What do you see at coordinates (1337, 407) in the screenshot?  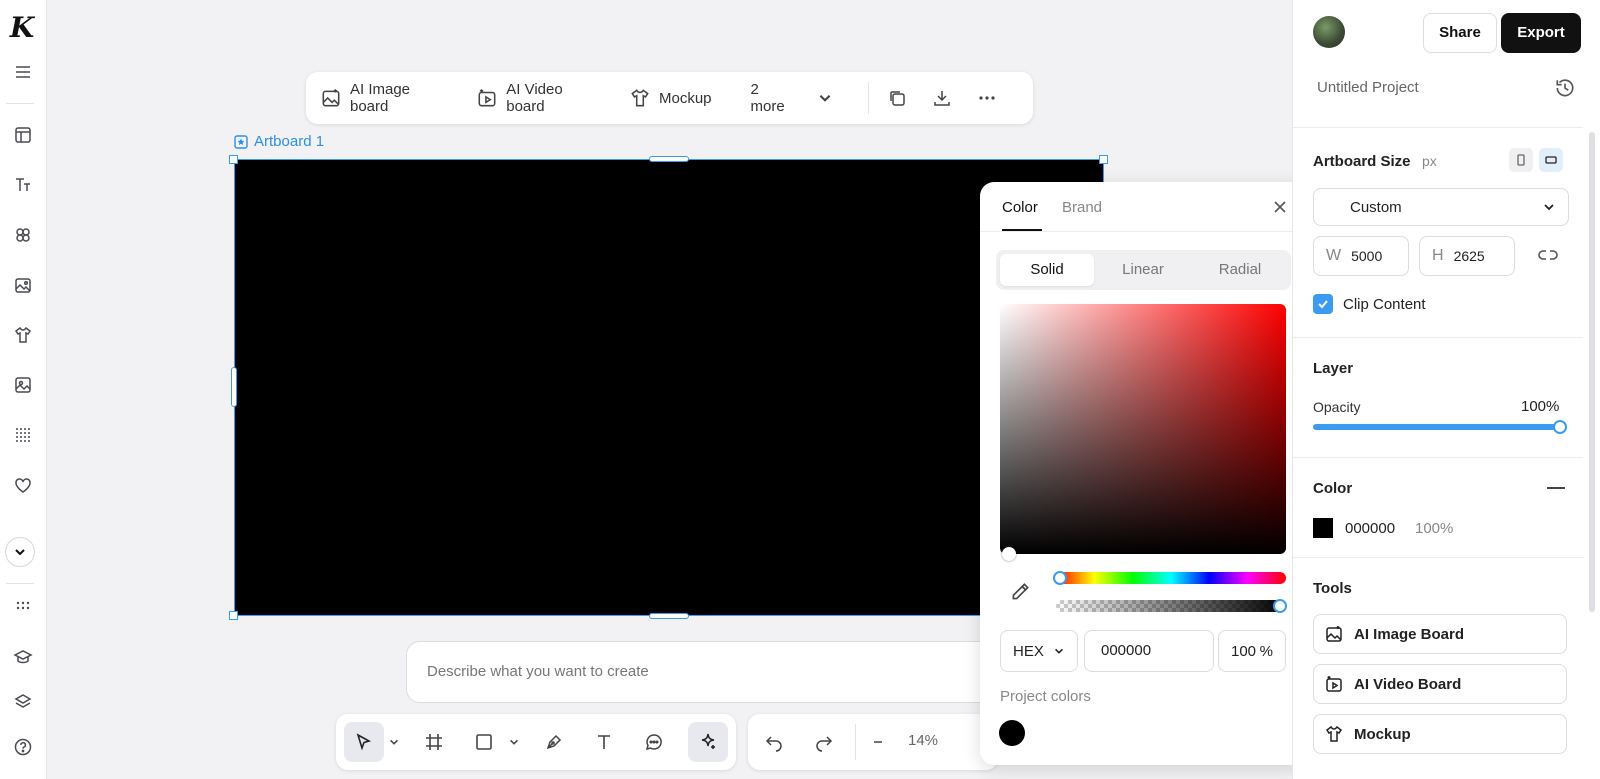 I see `opacity-label: Opacity` at bounding box center [1337, 407].